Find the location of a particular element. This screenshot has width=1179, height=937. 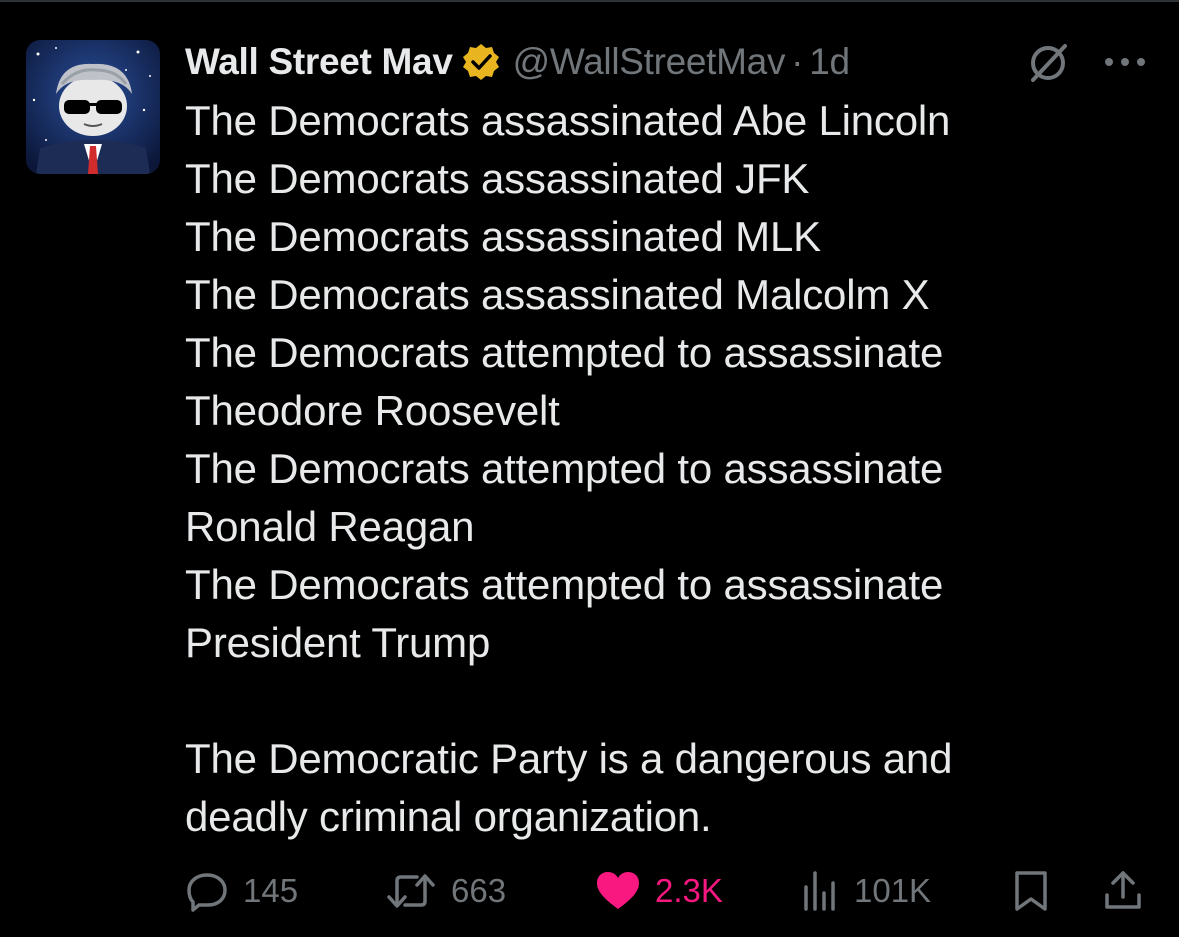

views-count: 101K is located at coordinates (893, 890).